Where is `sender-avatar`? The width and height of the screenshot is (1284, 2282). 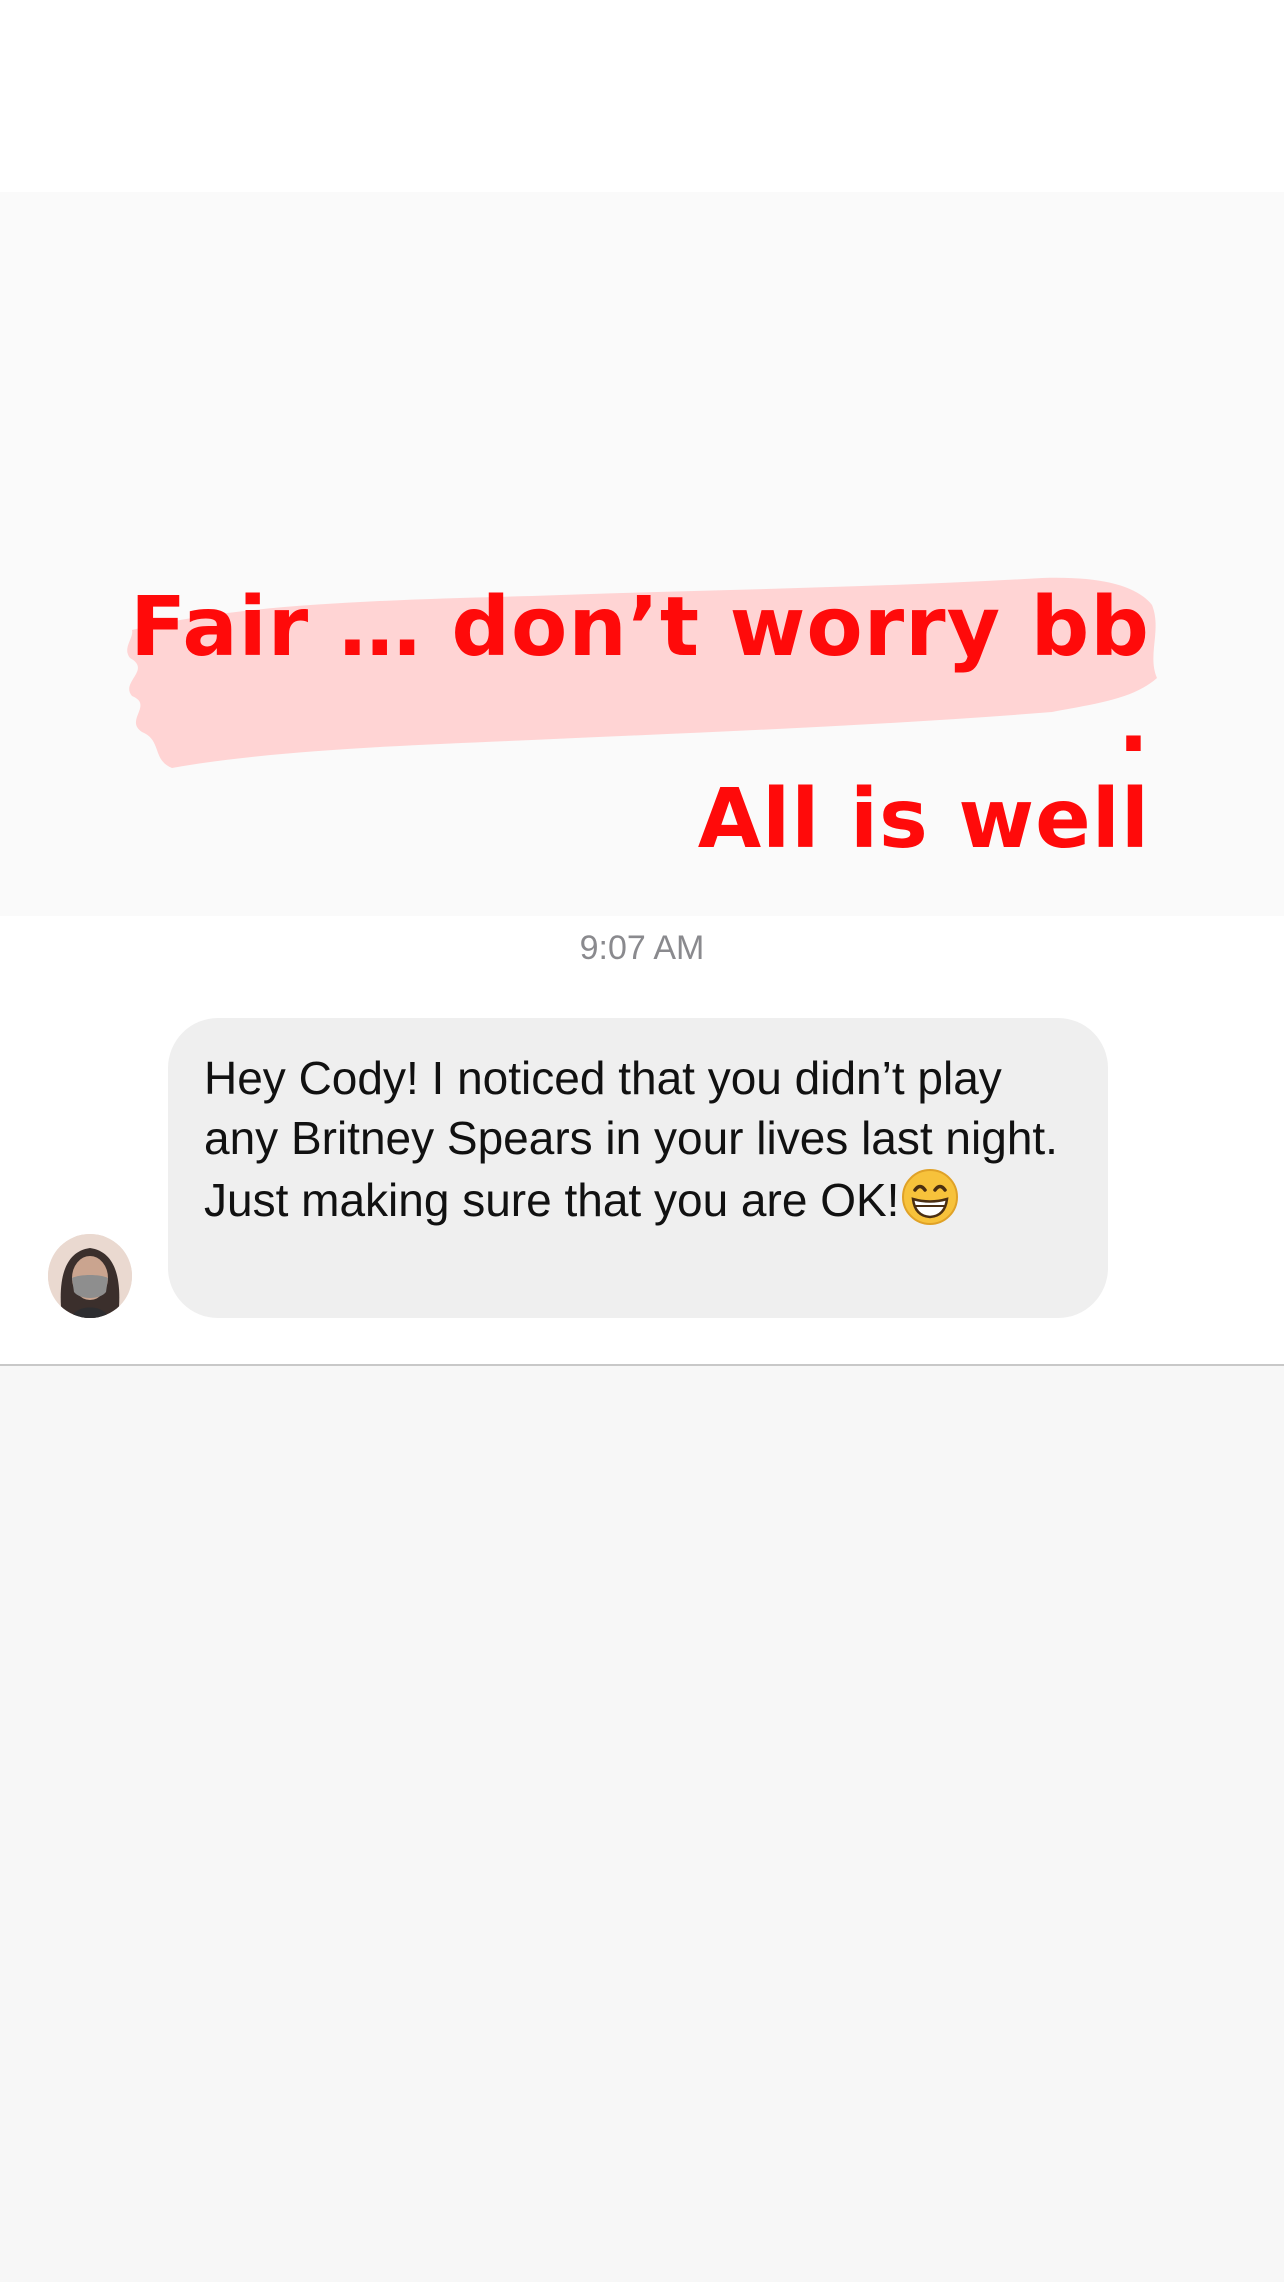
sender-avatar is located at coordinates (90, 1276).